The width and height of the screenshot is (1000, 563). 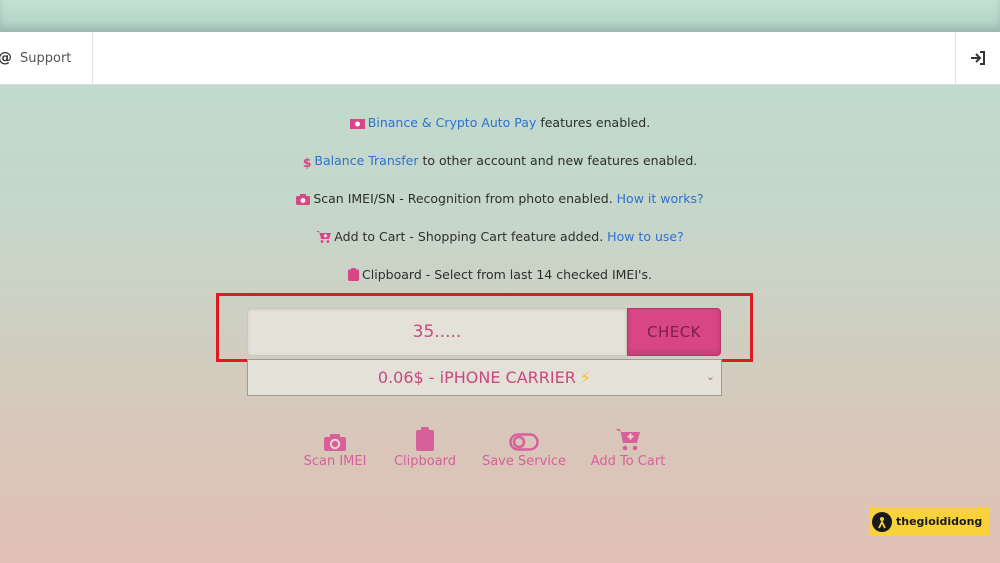 What do you see at coordinates (307, 162) in the screenshot?
I see `dollar-icon: $` at bounding box center [307, 162].